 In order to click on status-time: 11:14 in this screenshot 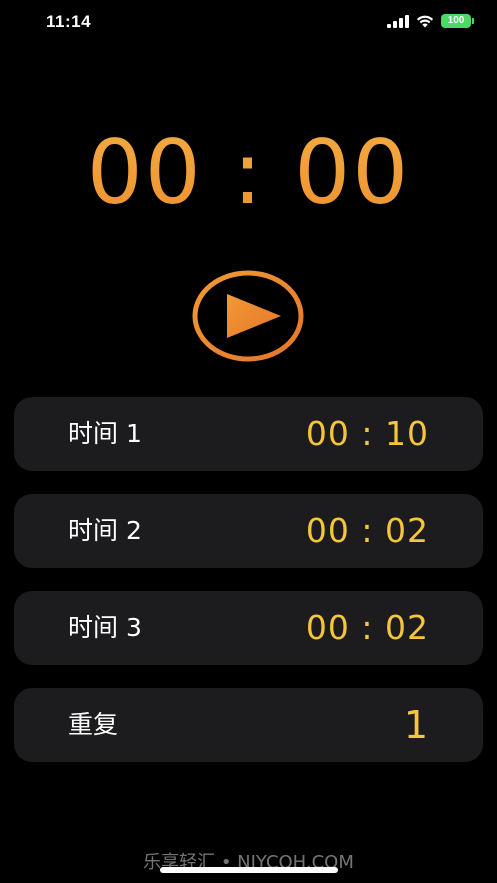, I will do `click(69, 21)`.